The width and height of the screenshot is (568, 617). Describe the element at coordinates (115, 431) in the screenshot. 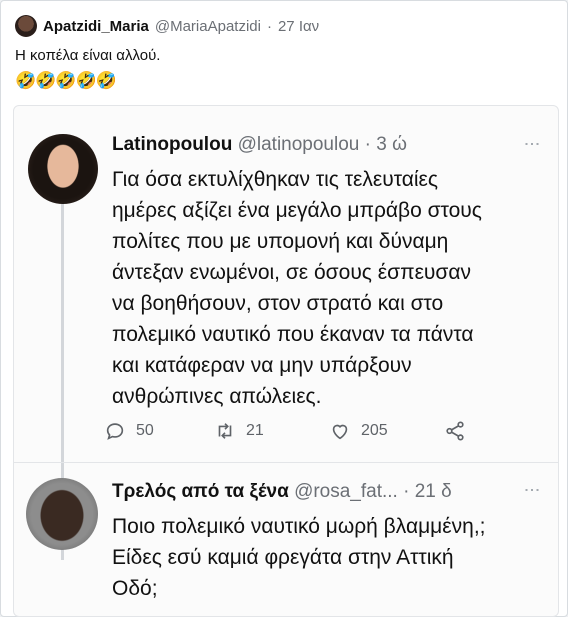

I see `reply-icon` at that location.